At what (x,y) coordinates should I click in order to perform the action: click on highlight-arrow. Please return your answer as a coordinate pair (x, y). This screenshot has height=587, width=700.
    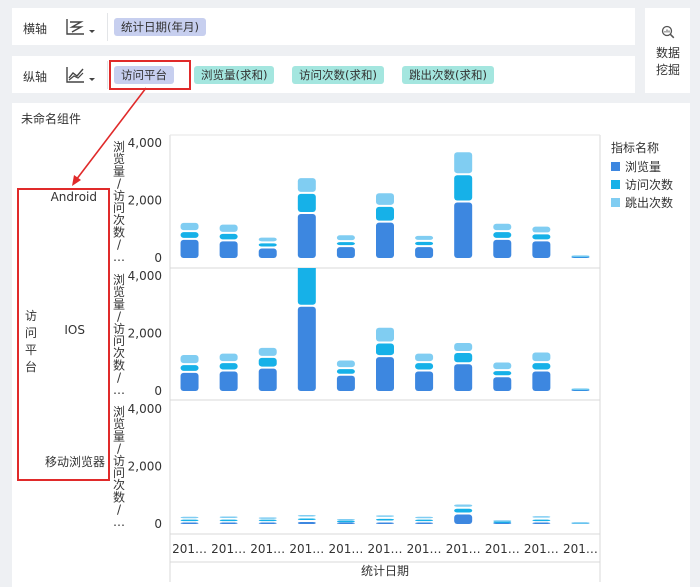
    Looking at the image, I should click on (111, 134).